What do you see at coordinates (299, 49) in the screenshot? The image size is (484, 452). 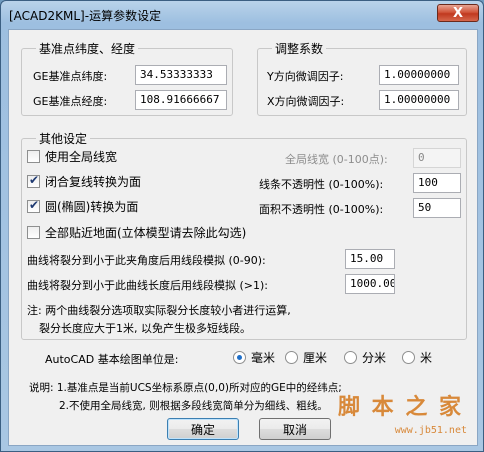 I see `adjust-legend: 调整系数` at bounding box center [299, 49].